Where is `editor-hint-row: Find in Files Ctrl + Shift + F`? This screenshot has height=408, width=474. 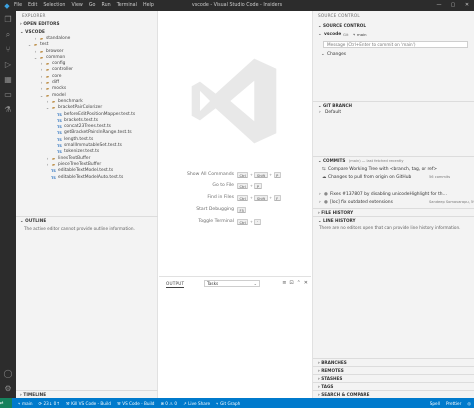 editor-hint-row: Find in Files Ctrl + Shift + F is located at coordinates (235, 197).